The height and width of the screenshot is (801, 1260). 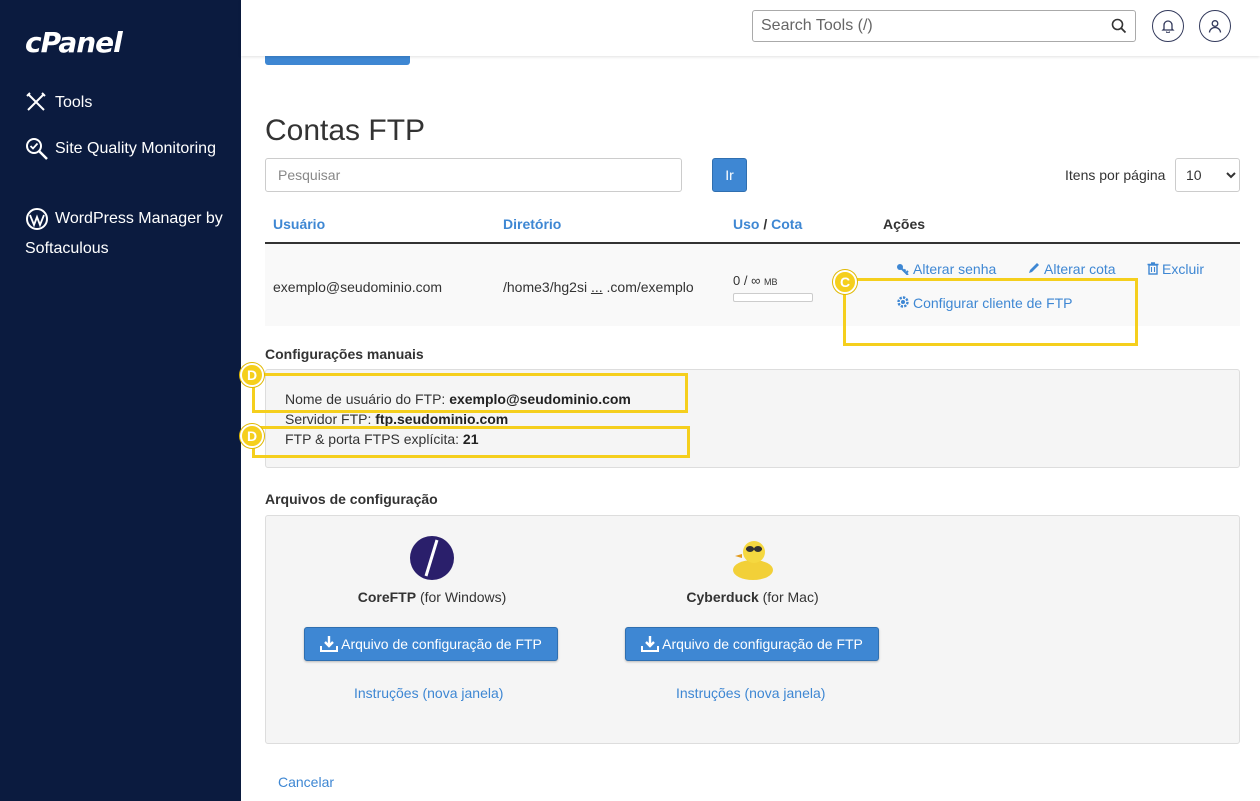 I want to click on tools-icon, so click(x=37, y=103).